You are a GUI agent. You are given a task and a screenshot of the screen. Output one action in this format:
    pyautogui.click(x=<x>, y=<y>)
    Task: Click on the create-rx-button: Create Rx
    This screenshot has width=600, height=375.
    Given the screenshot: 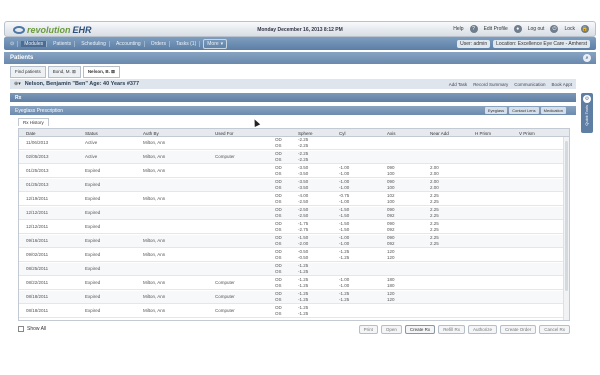 What is the action you would take?
    pyautogui.click(x=420, y=329)
    